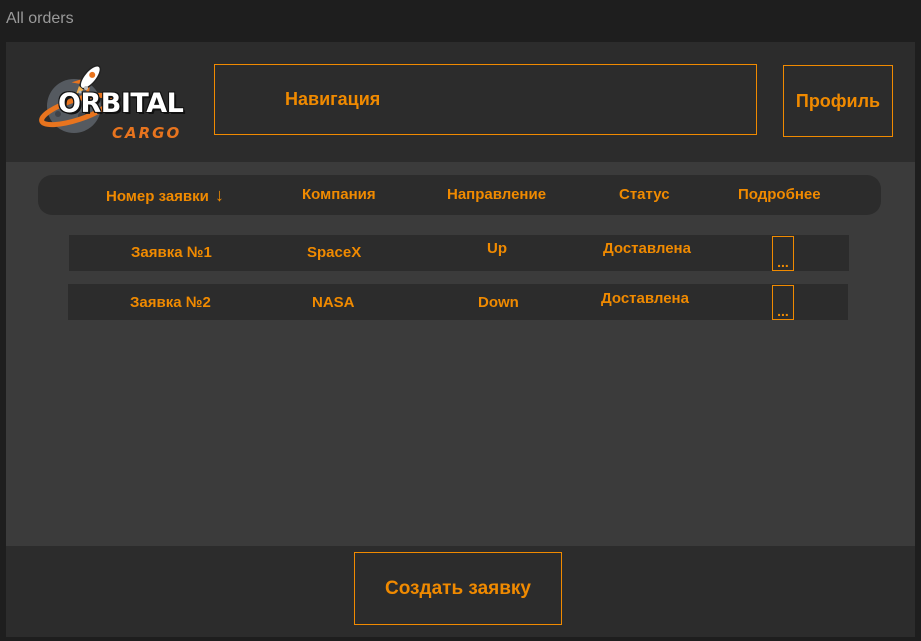 This screenshot has width=921, height=641. I want to click on profile-label: Профиль, so click(838, 100).